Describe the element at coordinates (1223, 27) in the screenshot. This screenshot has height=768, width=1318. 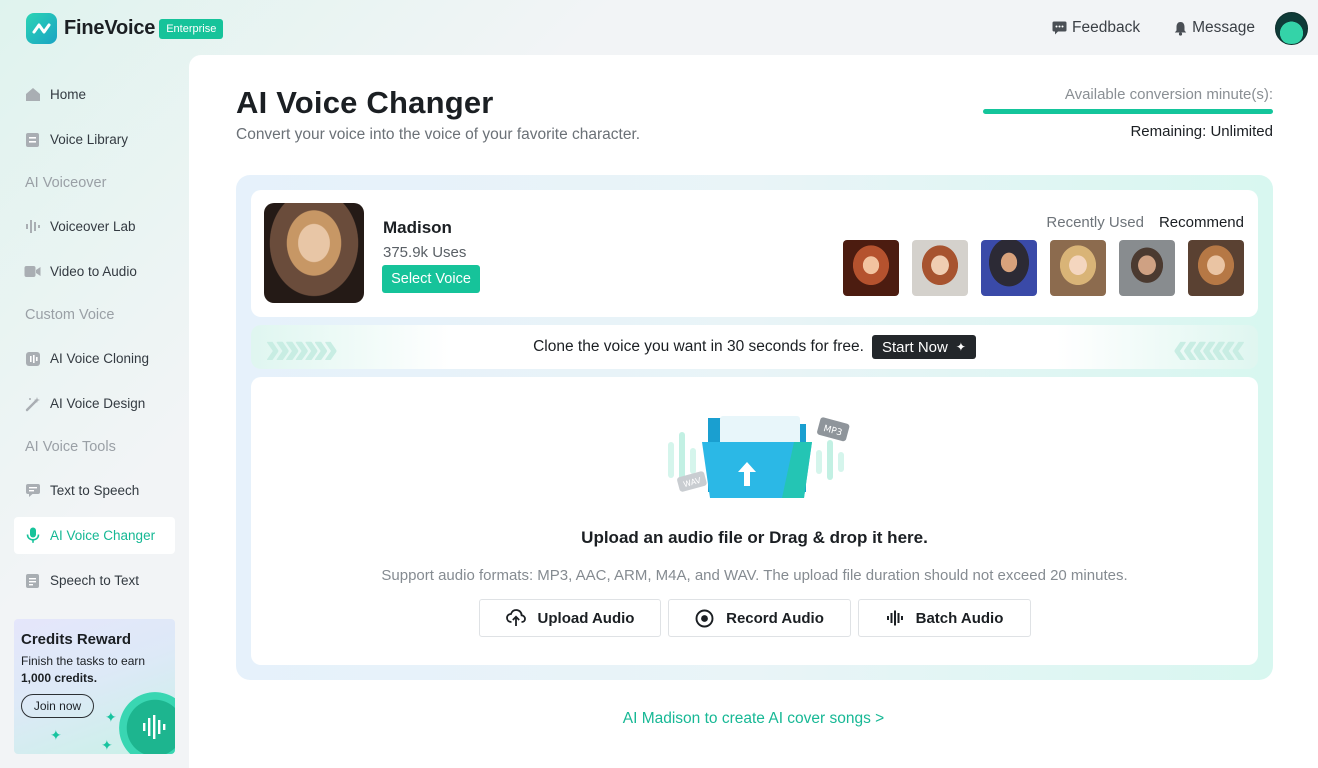
I see `message-label: Message` at that location.